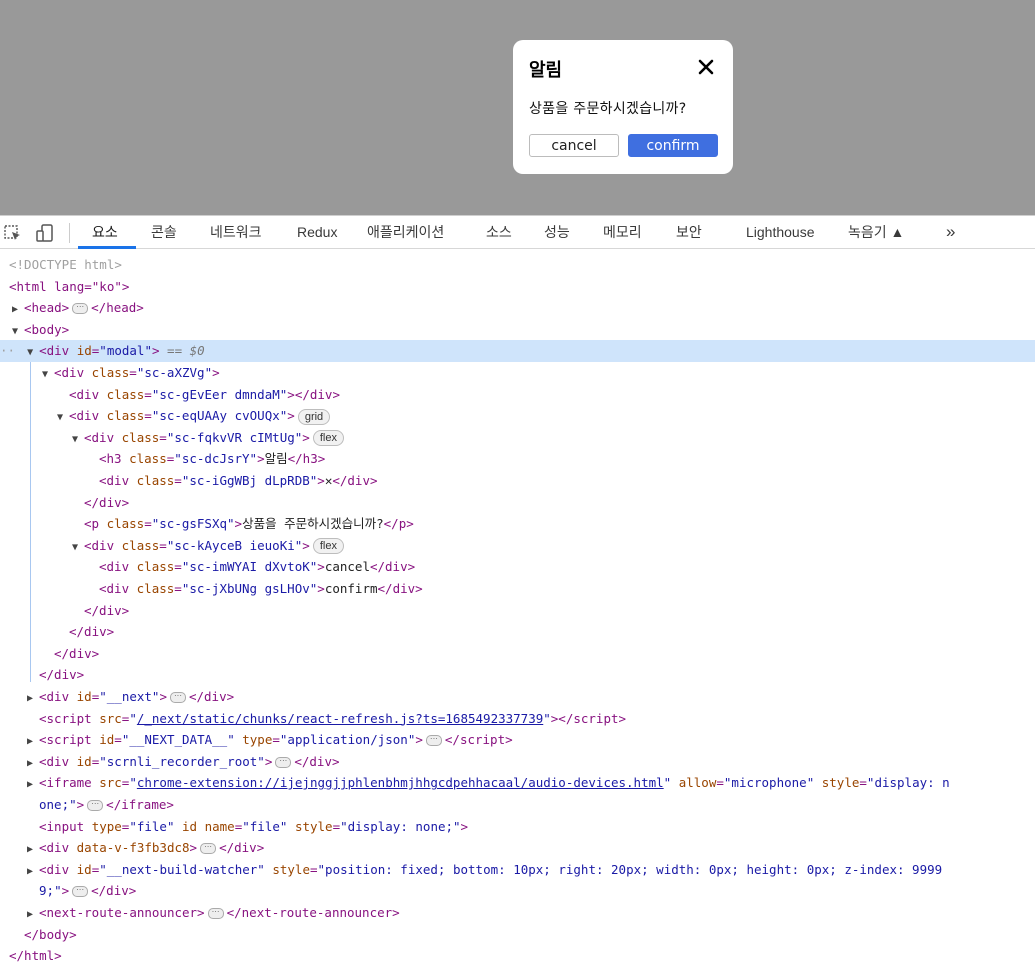 Image resolution: width=1035 pixels, height=970 pixels. What do you see at coordinates (517, 330) in the screenshot?
I see `tree-row-body: ▼ <body>` at bounding box center [517, 330].